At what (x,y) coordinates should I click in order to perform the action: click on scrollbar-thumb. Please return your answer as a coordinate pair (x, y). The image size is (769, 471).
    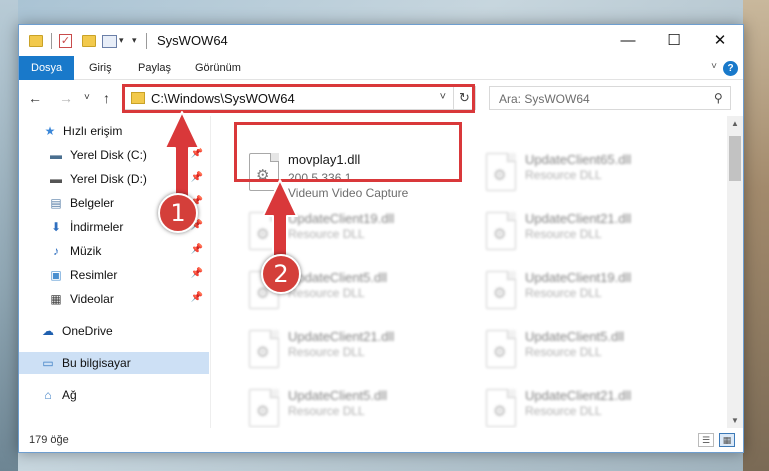
    Looking at the image, I should click on (735, 158).